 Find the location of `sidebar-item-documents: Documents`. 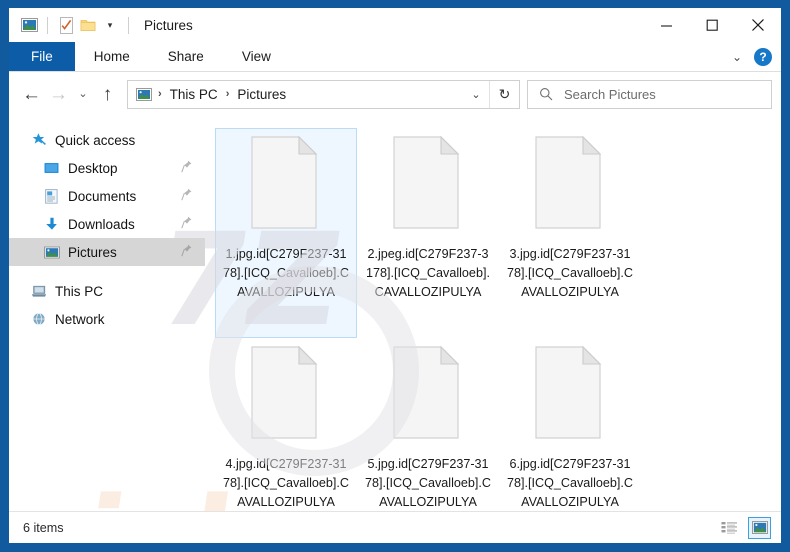

sidebar-item-documents: Documents is located at coordinates (107, 196).